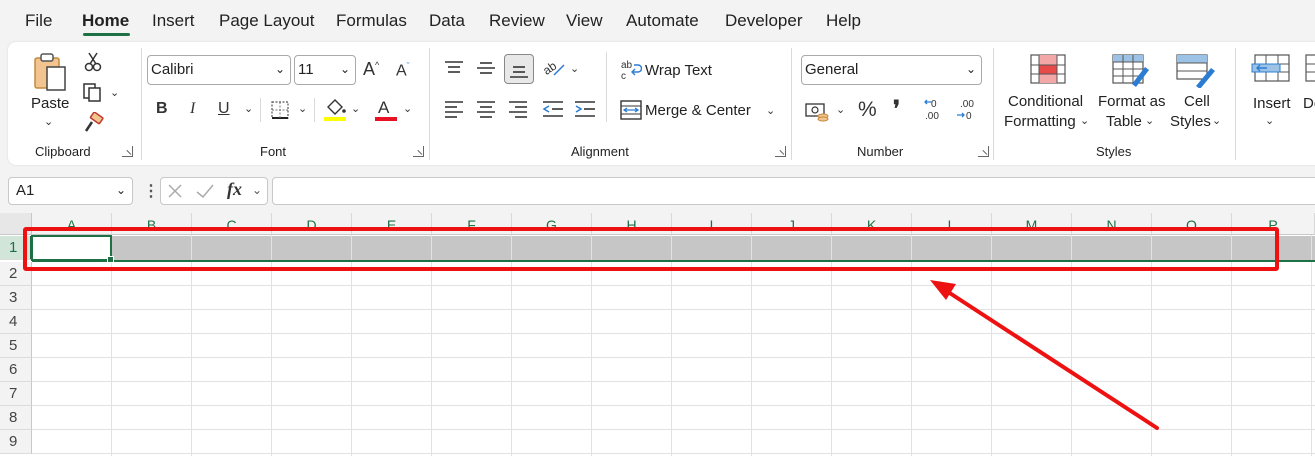 This screenshot has width=1315, height=456. What do you see at coordinates (16, 394) in the screenshot?
I see `row-header: 7` at bounding box center [16, 394].